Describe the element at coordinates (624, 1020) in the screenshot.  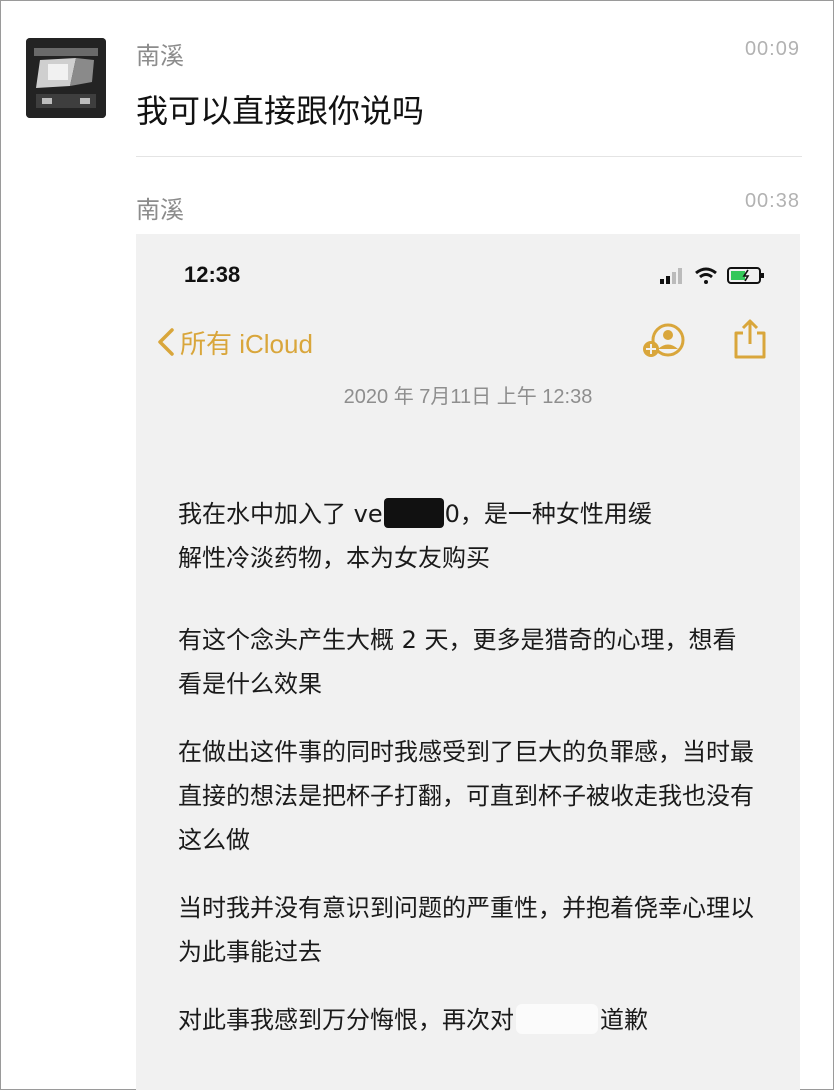
I see `note-text: 道歉` at that location.